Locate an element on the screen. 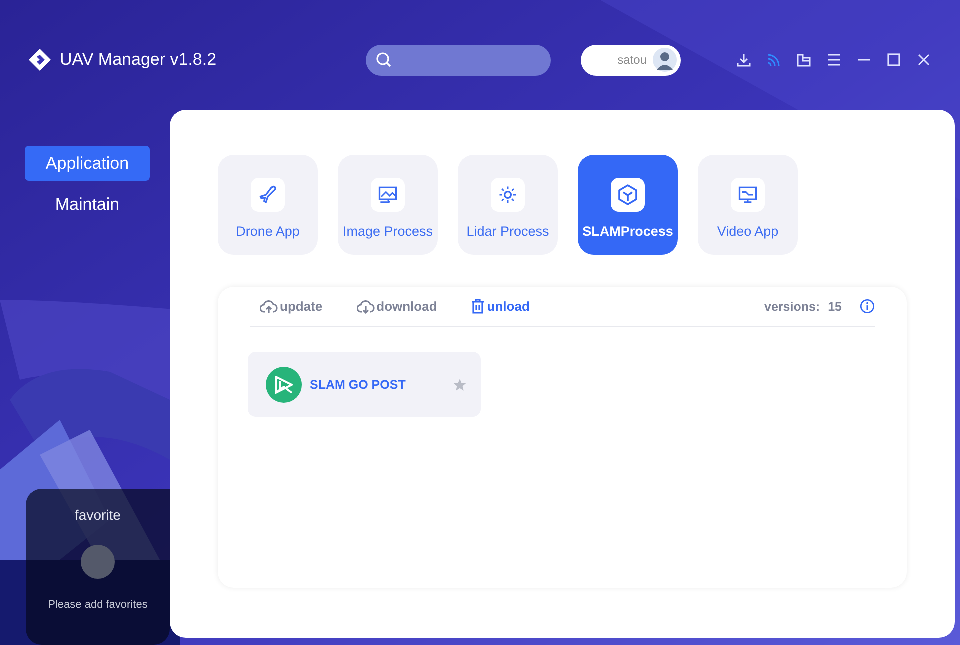 The height and width of the screenshot is (645, 960). category-tile: Video App is located at coordinates (748, 205).